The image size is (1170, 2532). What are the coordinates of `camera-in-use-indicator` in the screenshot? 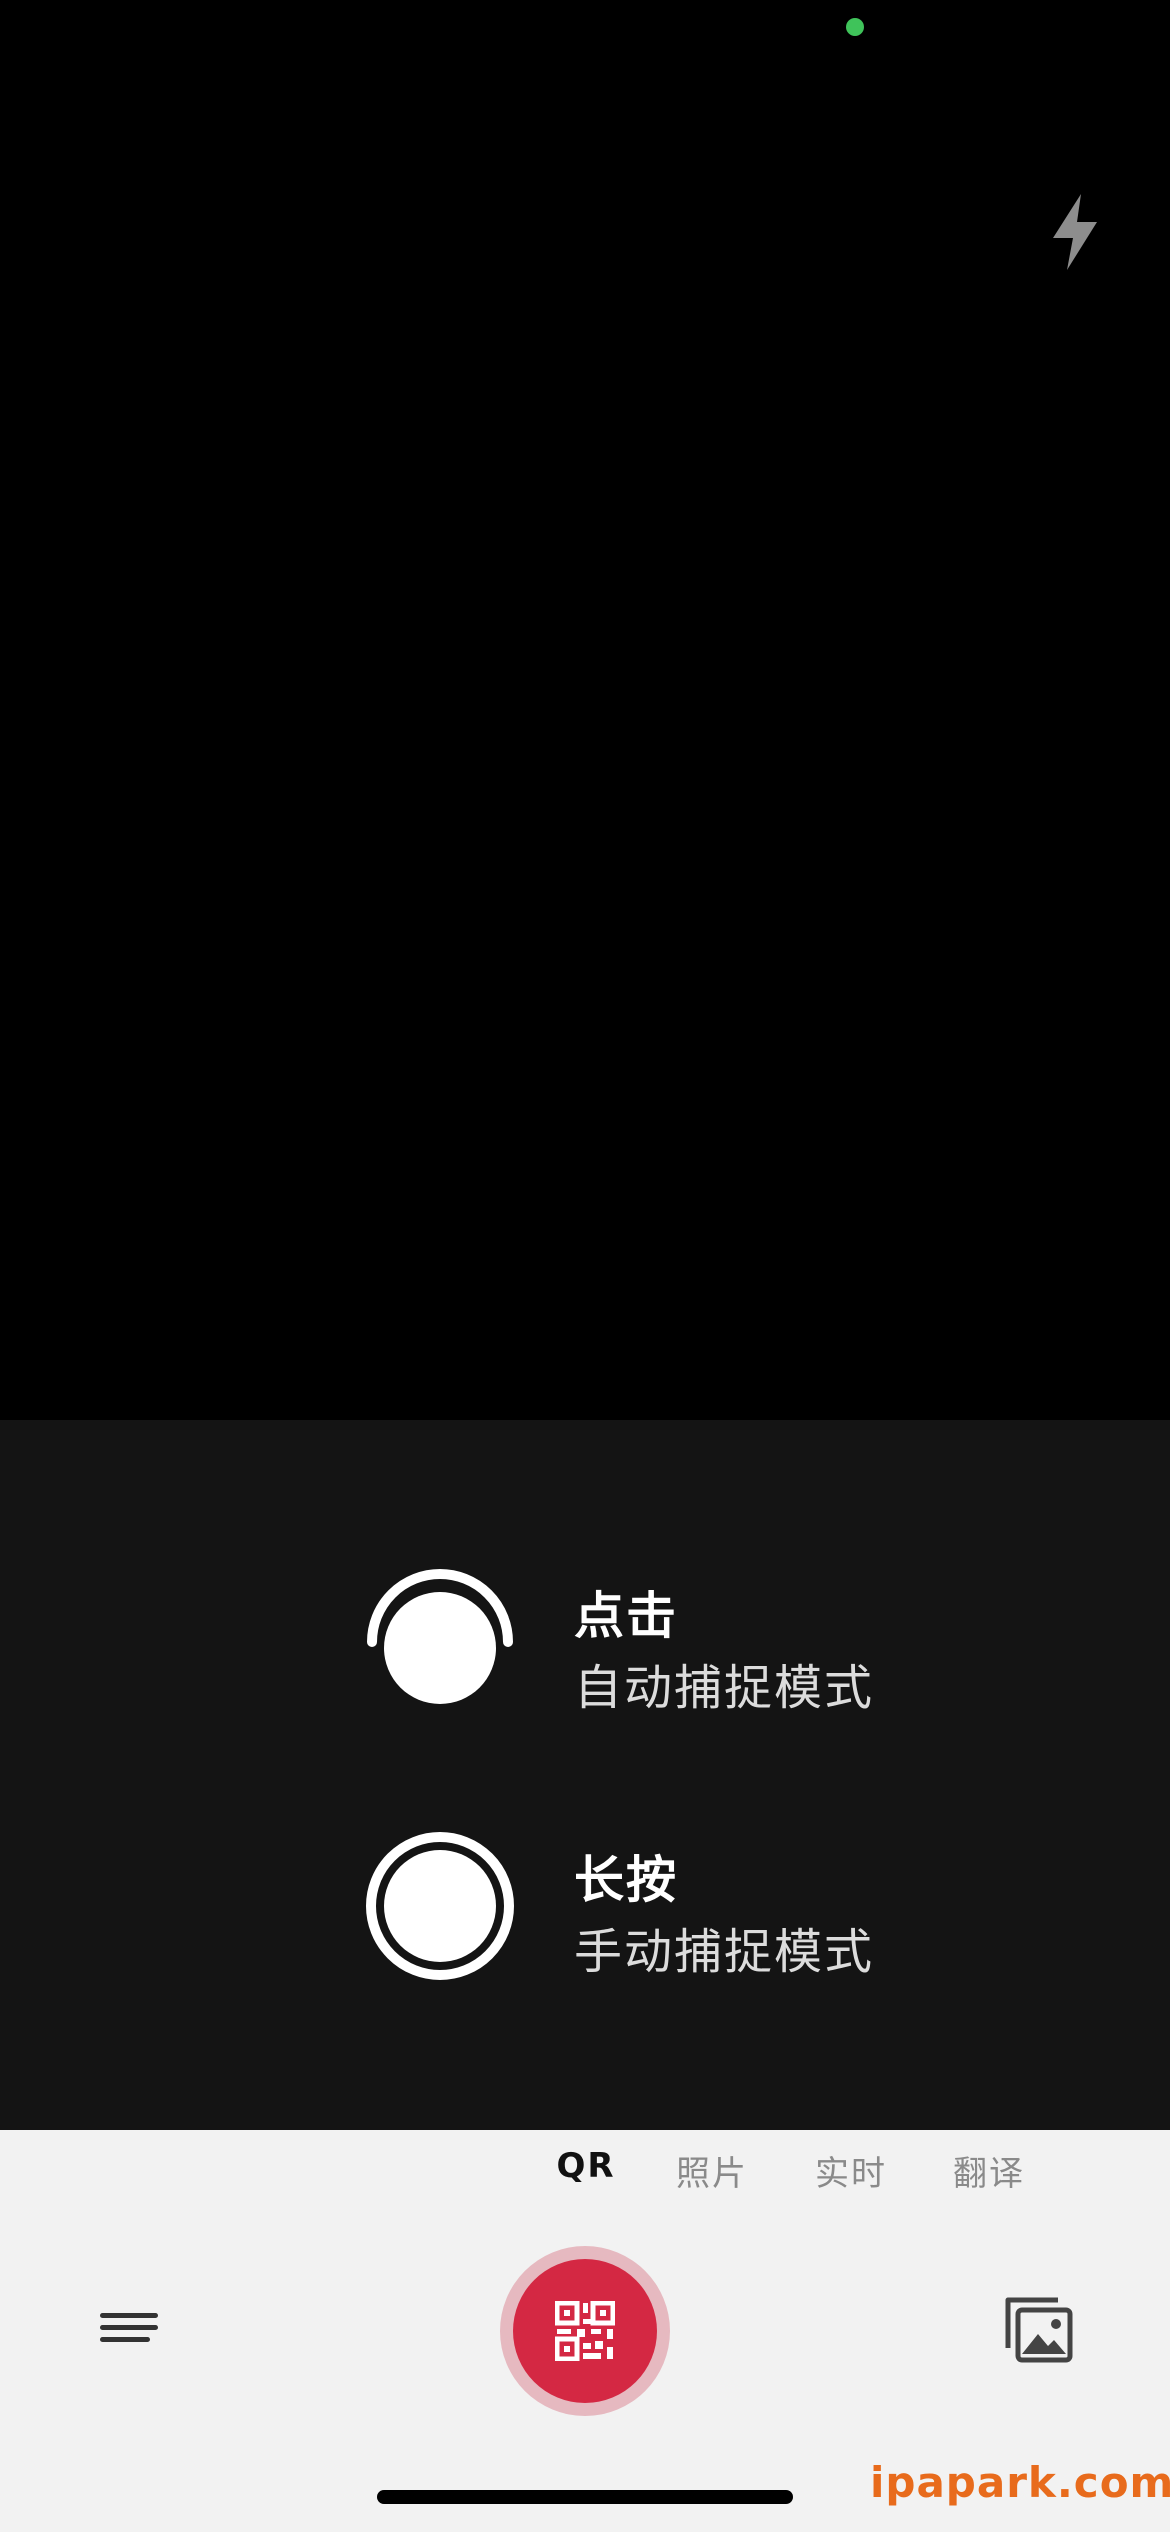 It's located at (855, 27).